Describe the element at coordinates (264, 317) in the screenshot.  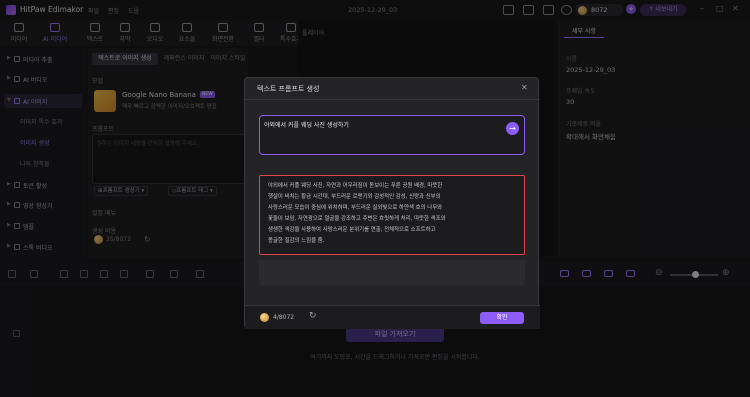
I see `coin-icon` at that location.